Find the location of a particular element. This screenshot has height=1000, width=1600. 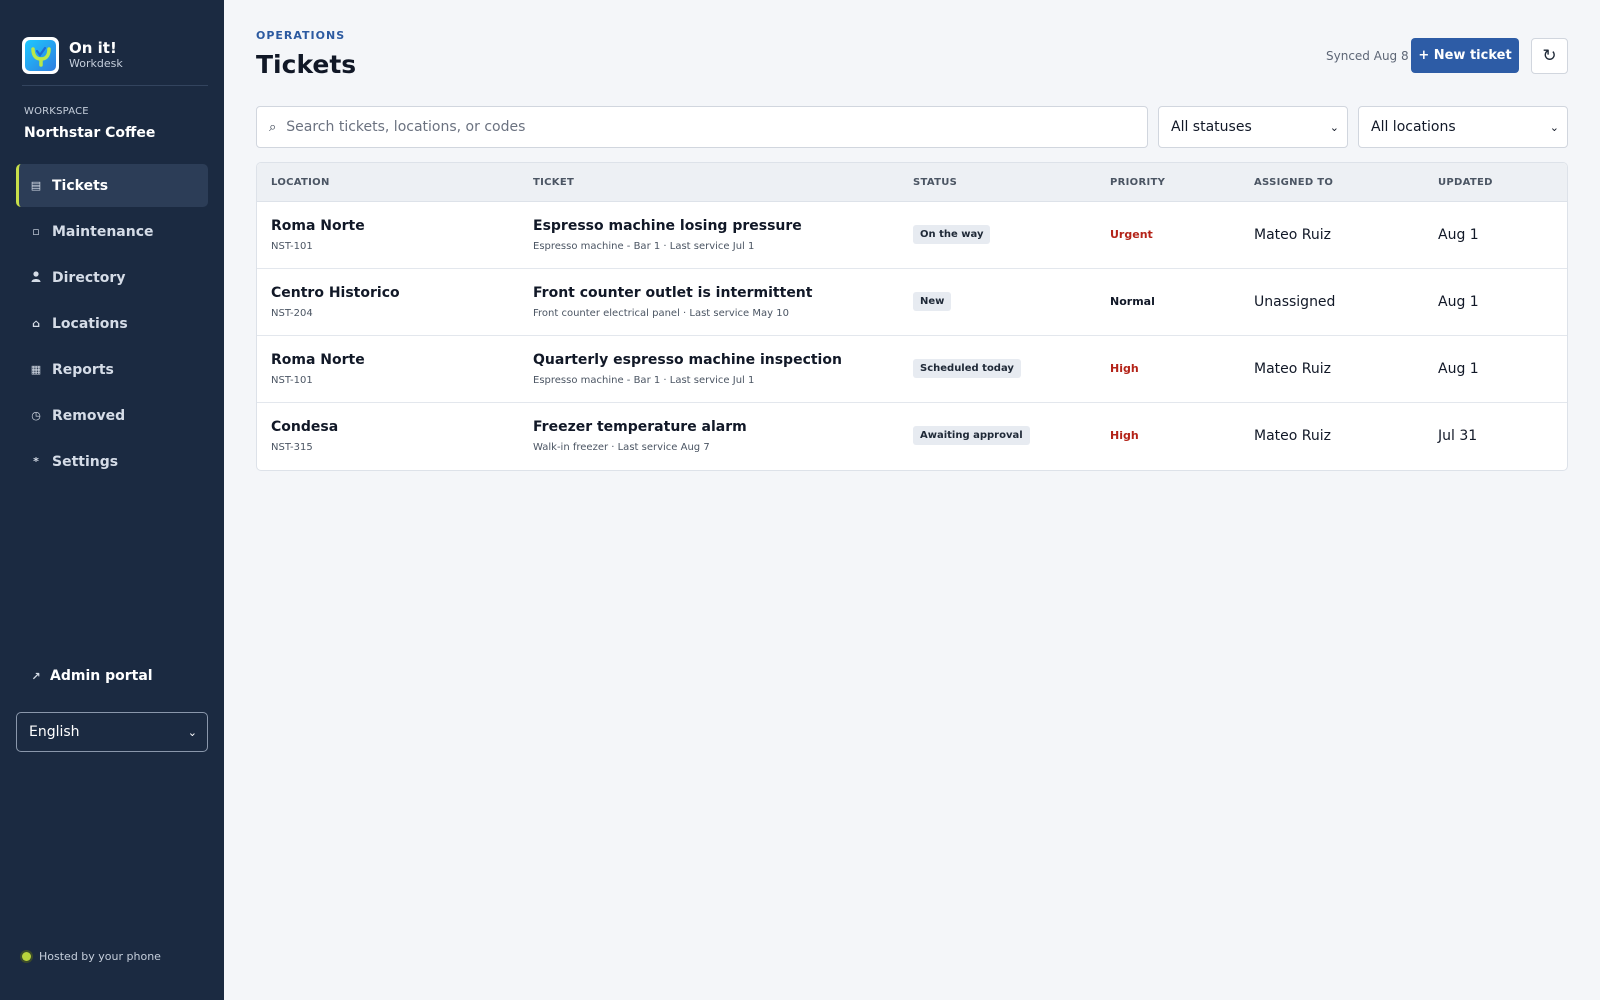

search-icon: ⌕ is located at coordinates (273, 127).